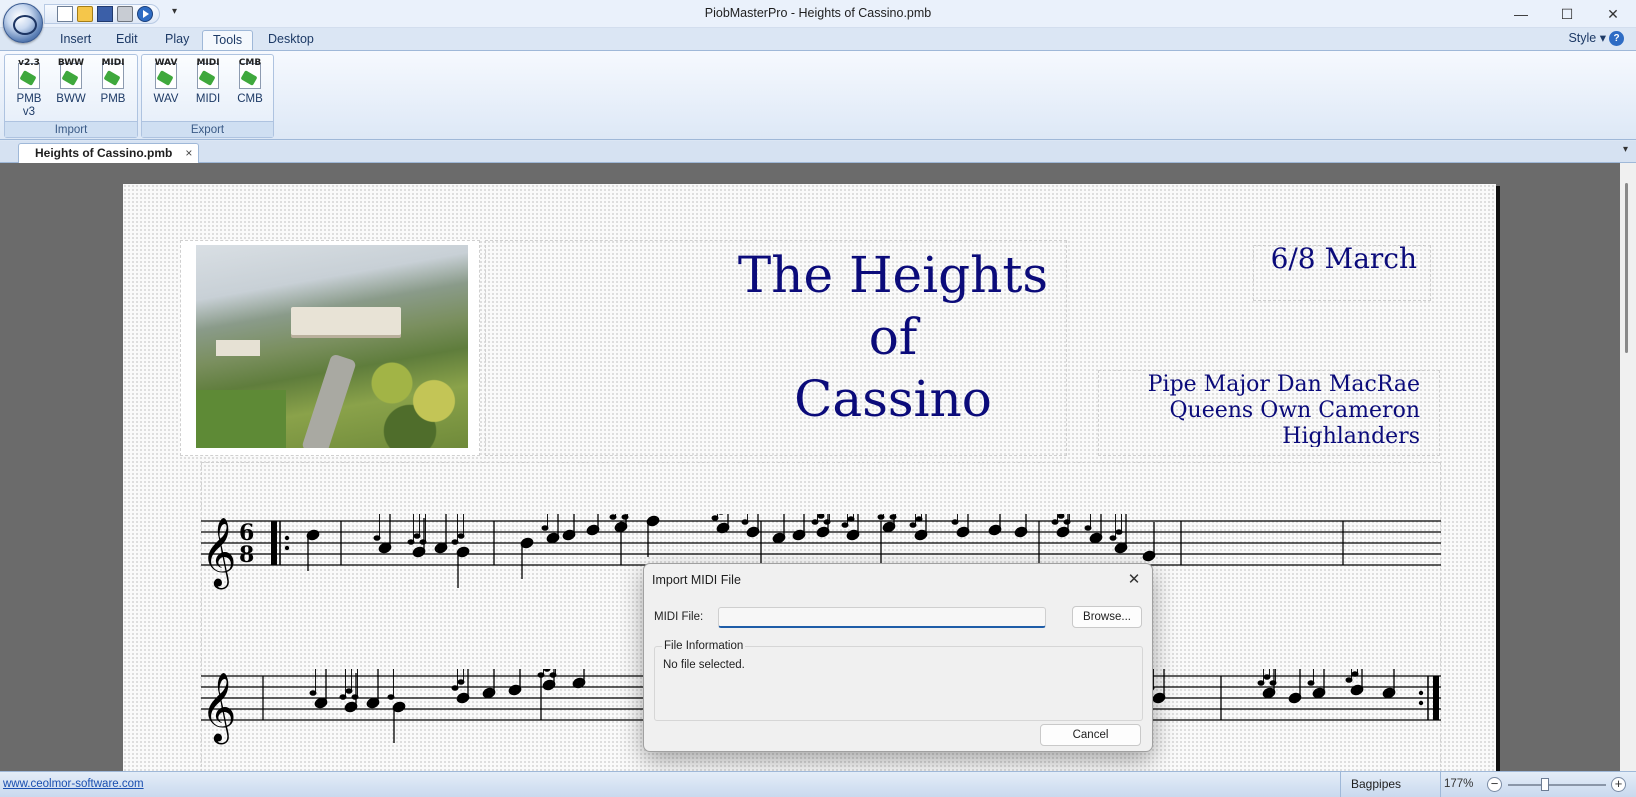 This screenshot has height=797, width=1636. What do you see at coordinates (1494, 784) in the screenshot?
I see `zoom-out-icon: −` at bounding box center [1494, 784].